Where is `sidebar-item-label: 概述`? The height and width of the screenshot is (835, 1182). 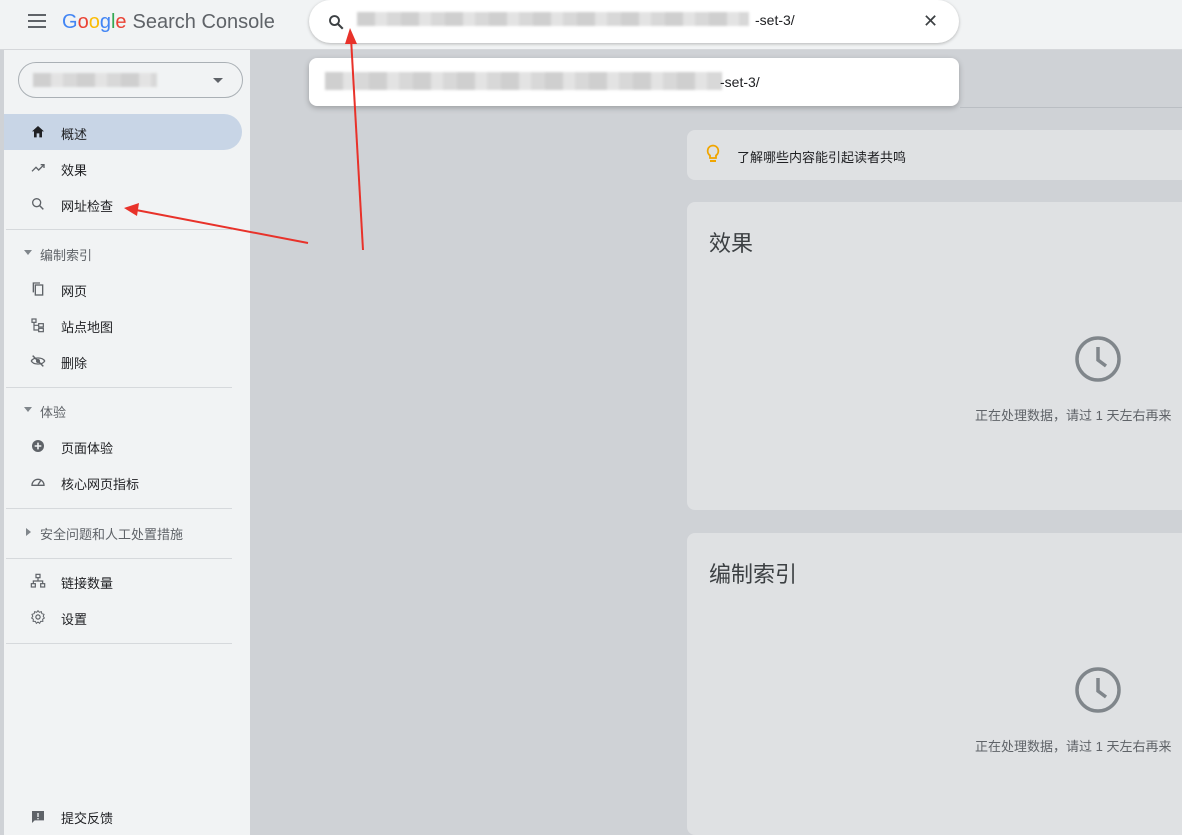 sidebar-item-label: 概述 is located at coordinates (74, 134).